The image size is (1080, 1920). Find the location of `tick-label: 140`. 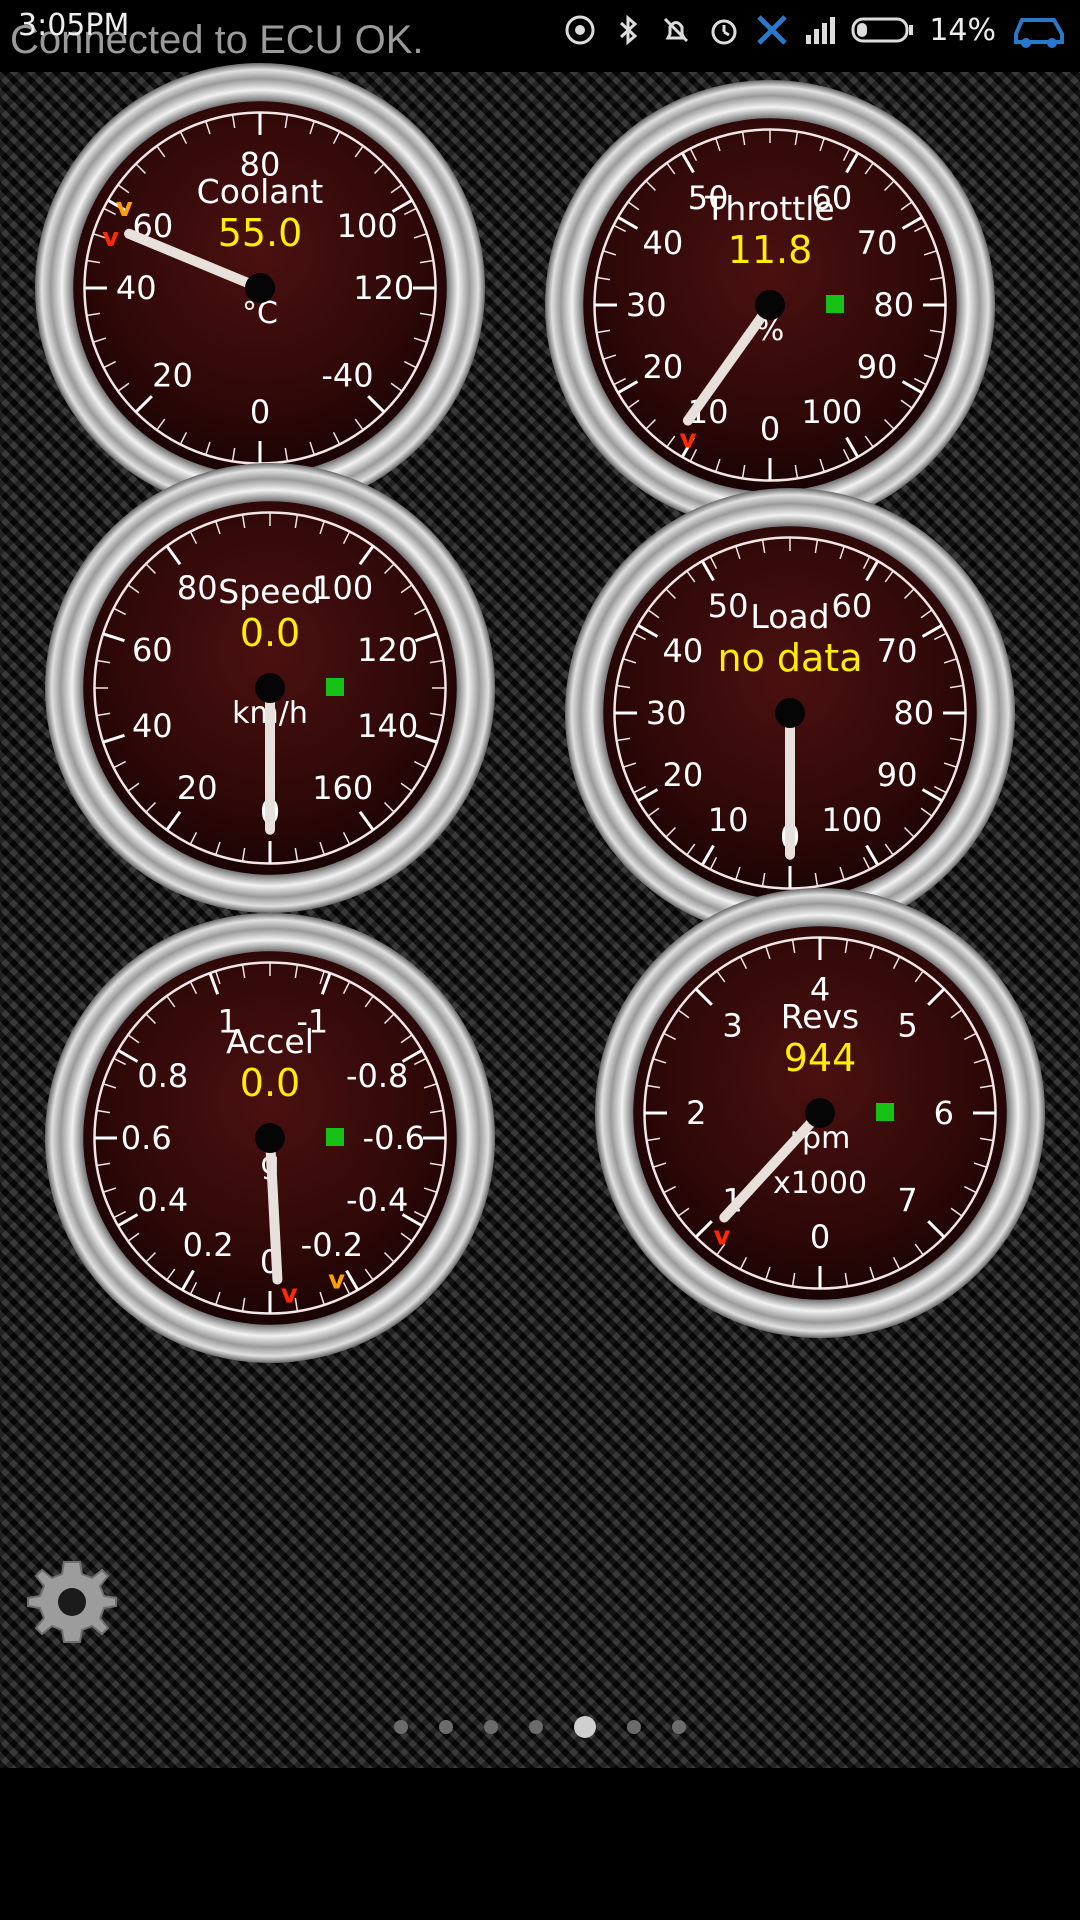

tick-label: 140 is located at coordinates (387, 726).